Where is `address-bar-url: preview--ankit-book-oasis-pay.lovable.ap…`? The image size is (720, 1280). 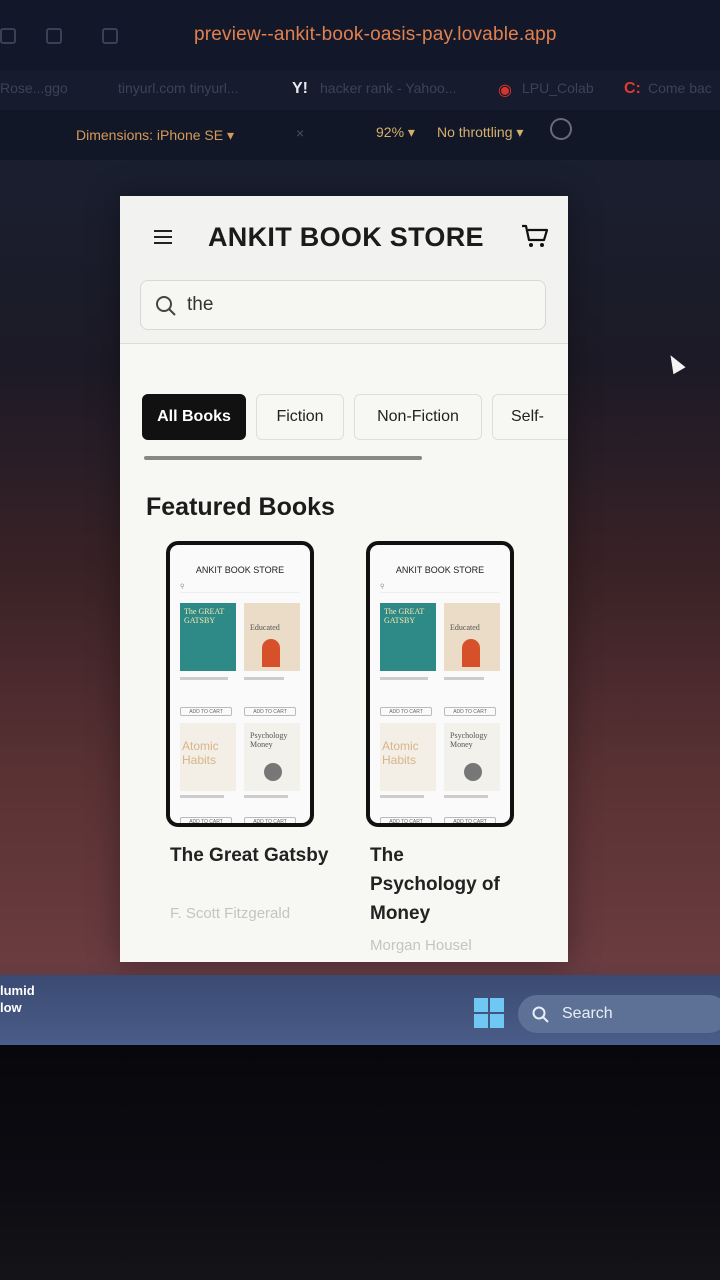
address-bar-url: preview--ankit-book-oasis-pay.lovable.ap… is located at coordinates (375, 35).